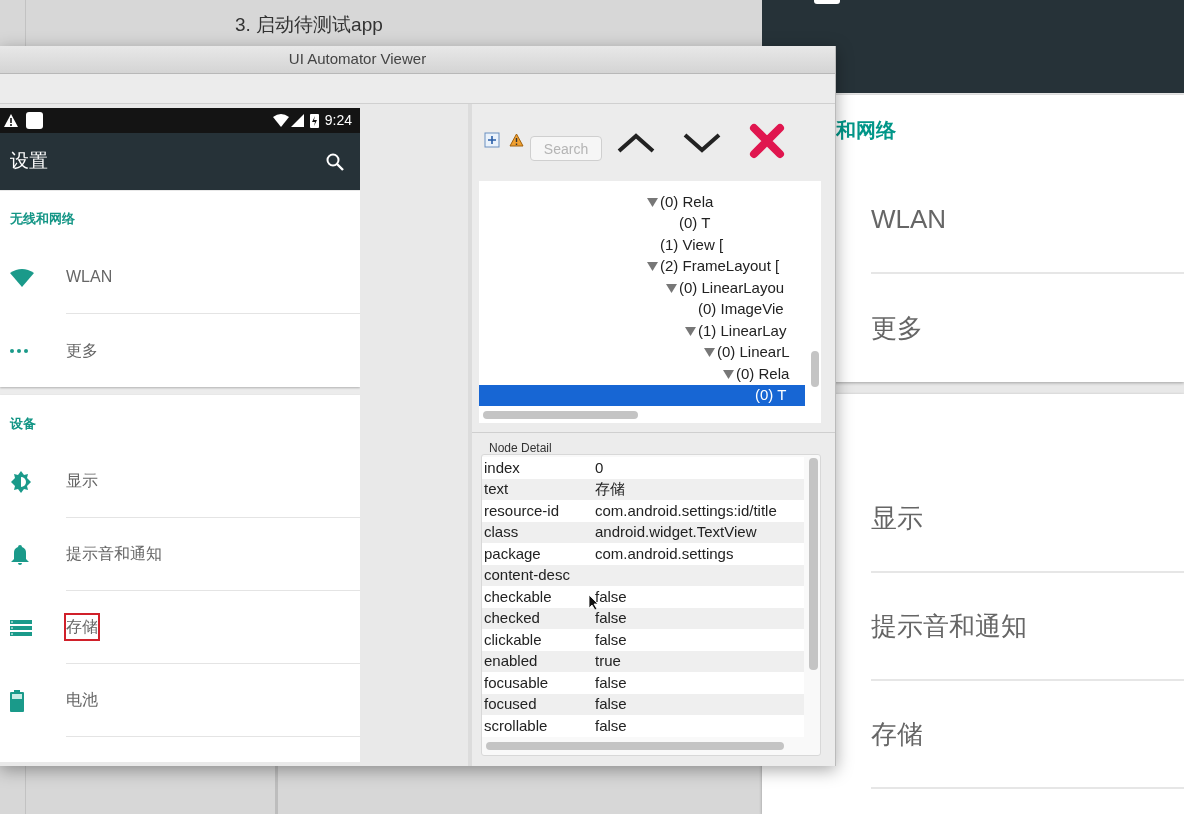 The image size is (1184, 814). I want to click on tree-node: (2) FrameLayout [, so click(642, 266).